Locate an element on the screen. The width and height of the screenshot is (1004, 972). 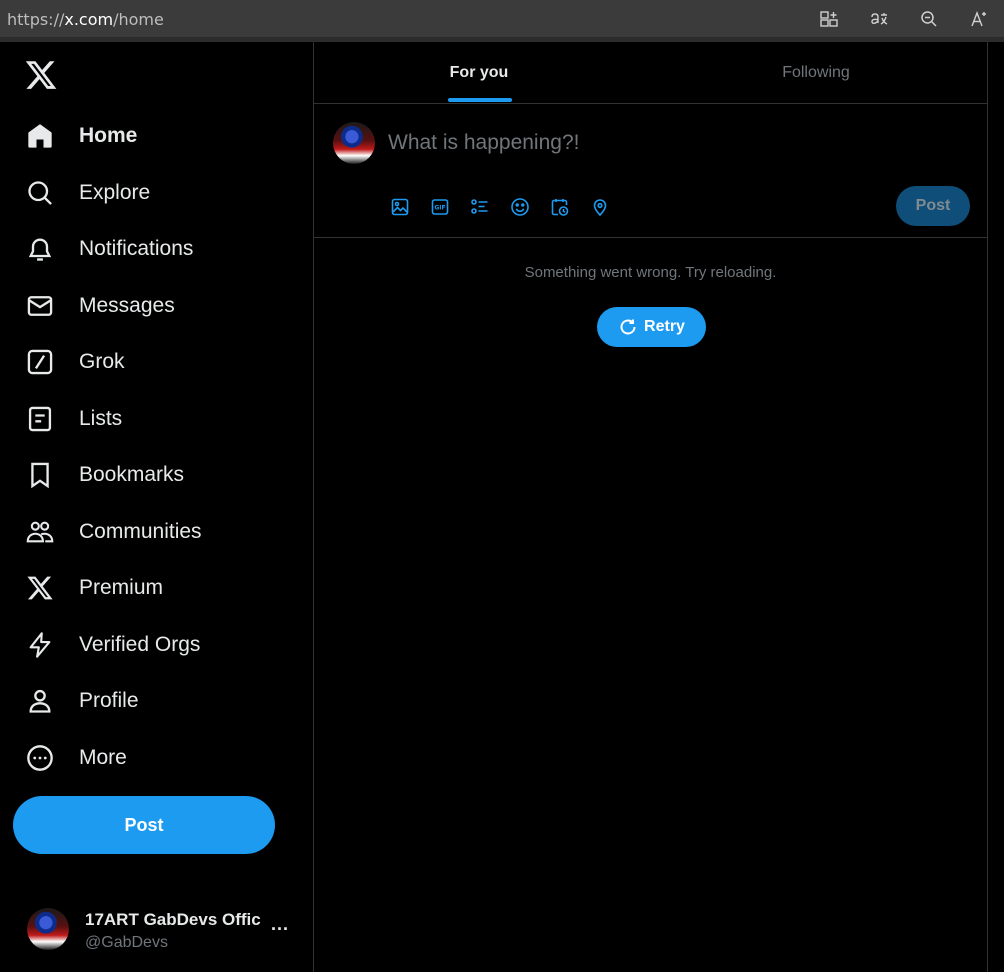
search-icon is located at coordinates (40, 193).